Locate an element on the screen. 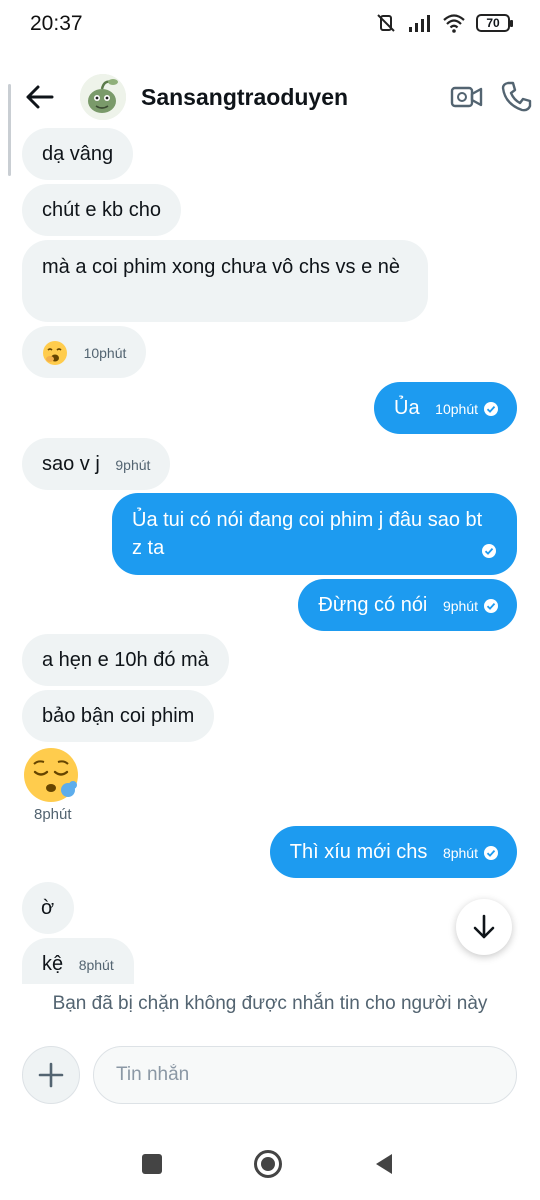 This screenshot has width=540, height=1200. yawning-face-emoji-icon is located at coordinates (55, 352).